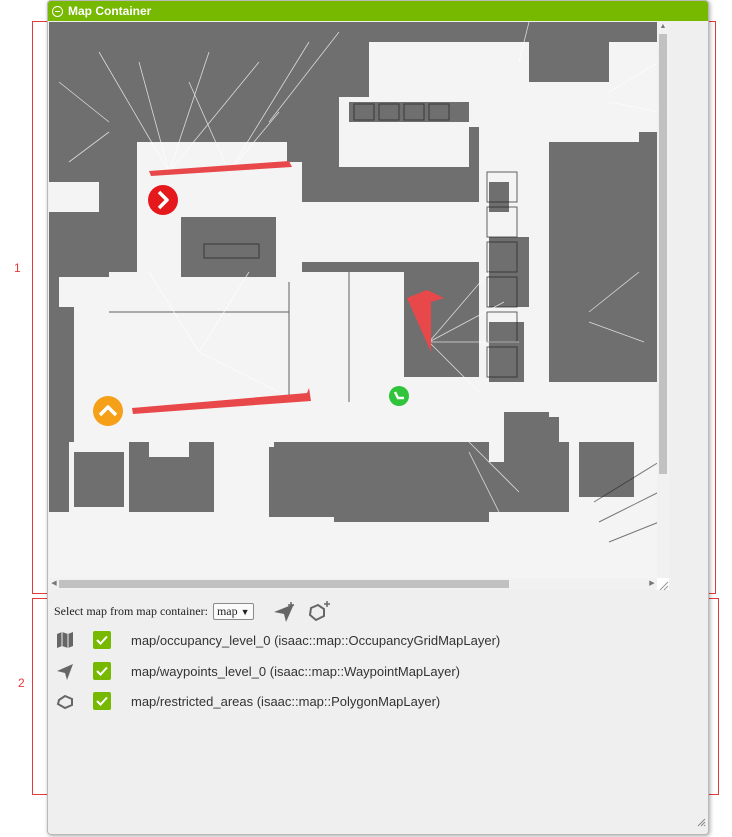 The width and height of the screenshot is (732, 837). I want to click on add-polygon-icon, so click(319, 611).